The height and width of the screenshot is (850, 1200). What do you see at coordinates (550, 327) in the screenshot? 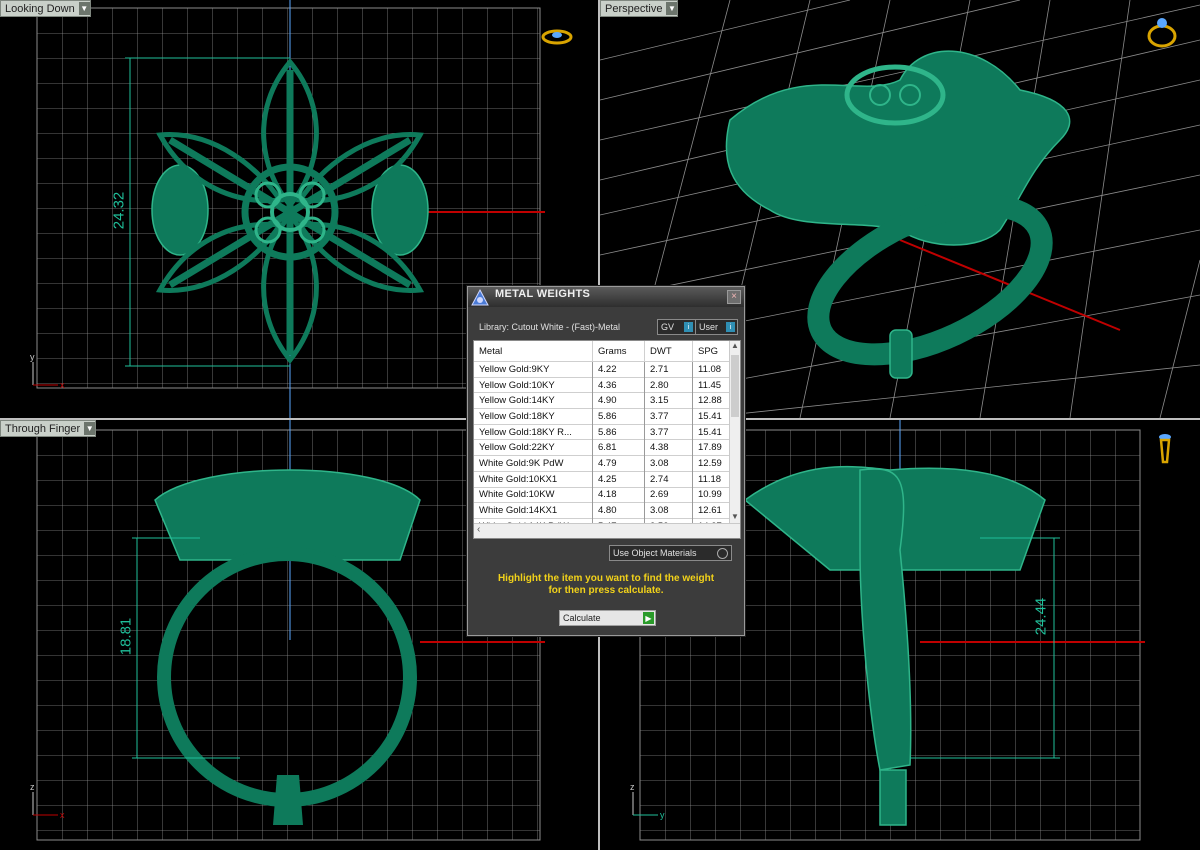
I see `library-label: Library: Cutout White - (Fast)-Metal` at bounding box center [550, 327].